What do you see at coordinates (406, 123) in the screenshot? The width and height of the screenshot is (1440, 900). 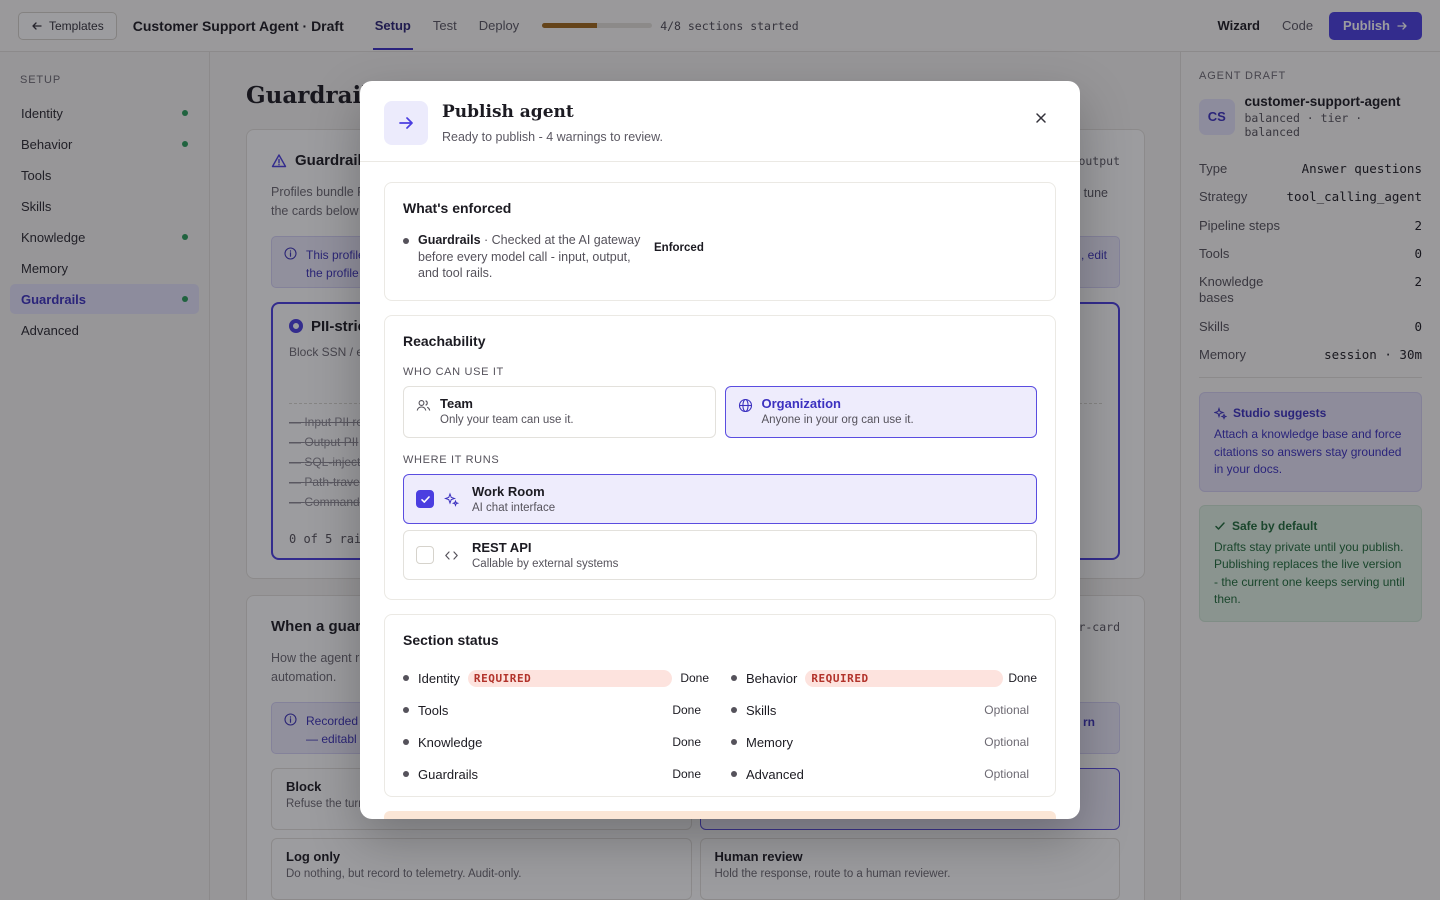 I see `publish-arrow-icon` at bounding box center [406, 123].